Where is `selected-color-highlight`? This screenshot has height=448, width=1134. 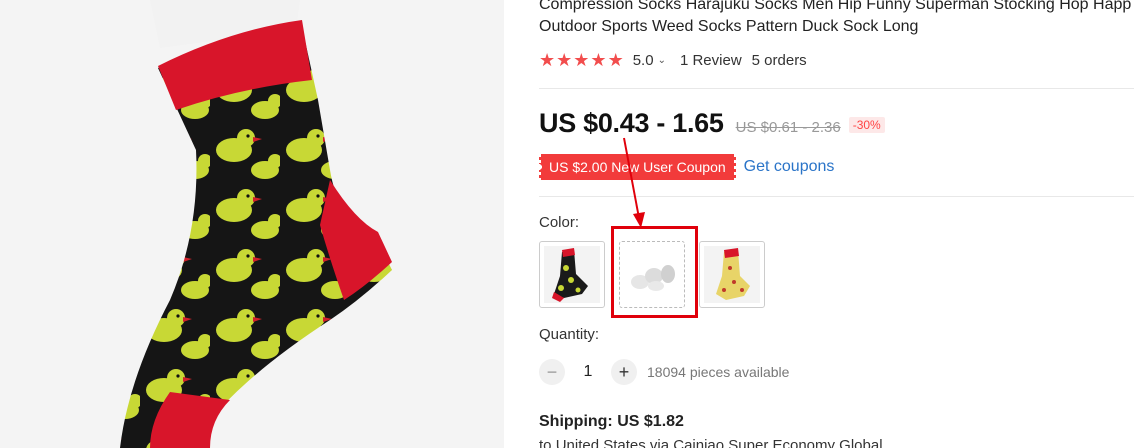
selected-color-highlight is located at coordinates (654, 272).